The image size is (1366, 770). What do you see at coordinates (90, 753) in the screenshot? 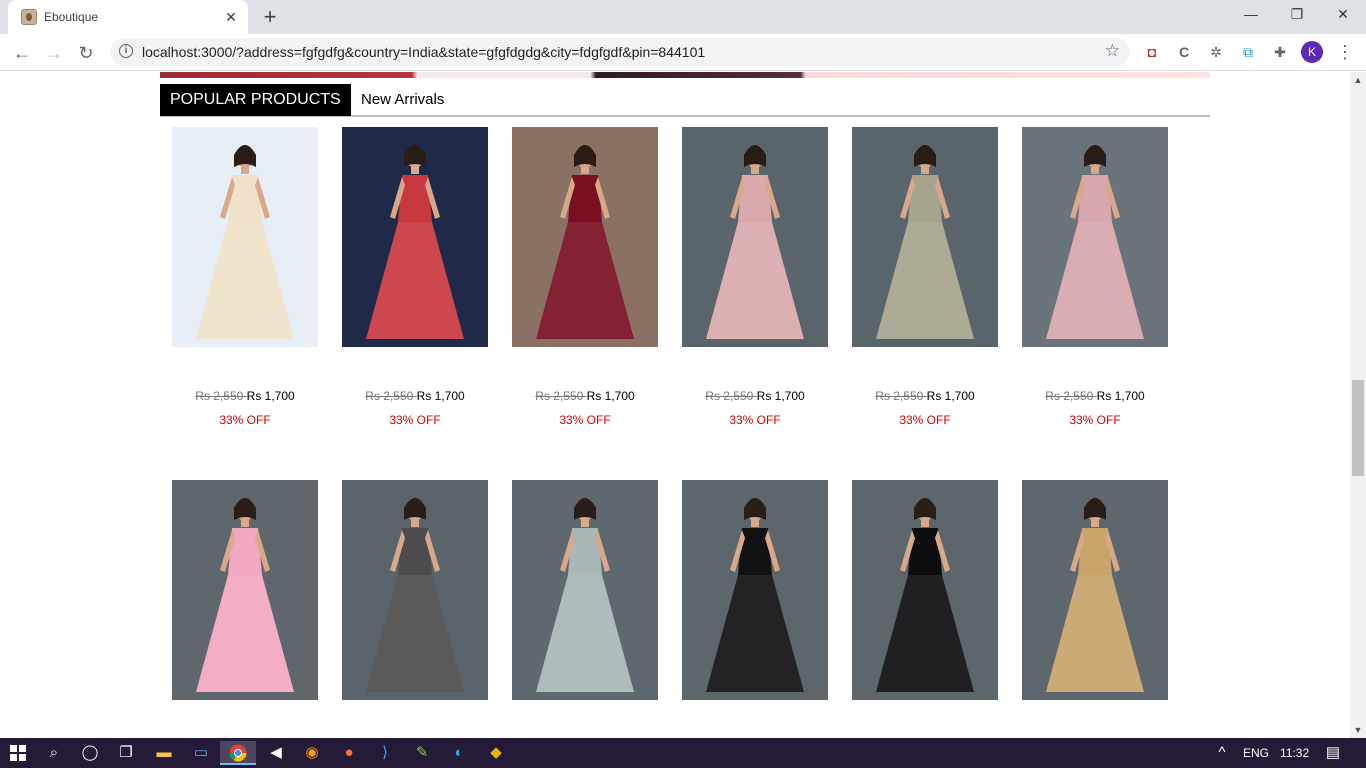
I see `cortana-icon: ◯` at bounding box center [90, 753].